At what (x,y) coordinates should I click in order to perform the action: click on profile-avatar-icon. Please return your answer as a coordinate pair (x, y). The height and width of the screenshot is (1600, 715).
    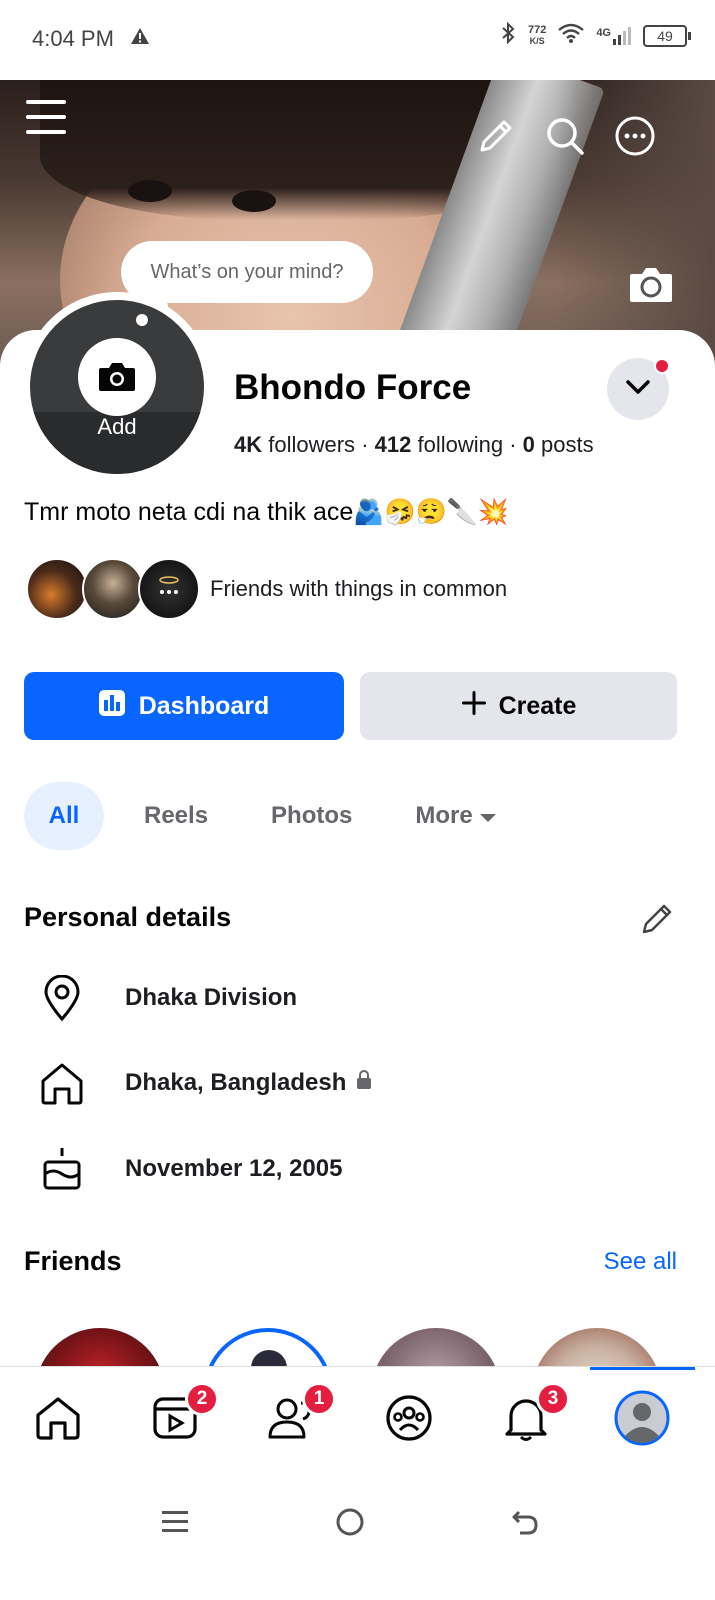
    Looking at the image, I should click on (642, 1420).